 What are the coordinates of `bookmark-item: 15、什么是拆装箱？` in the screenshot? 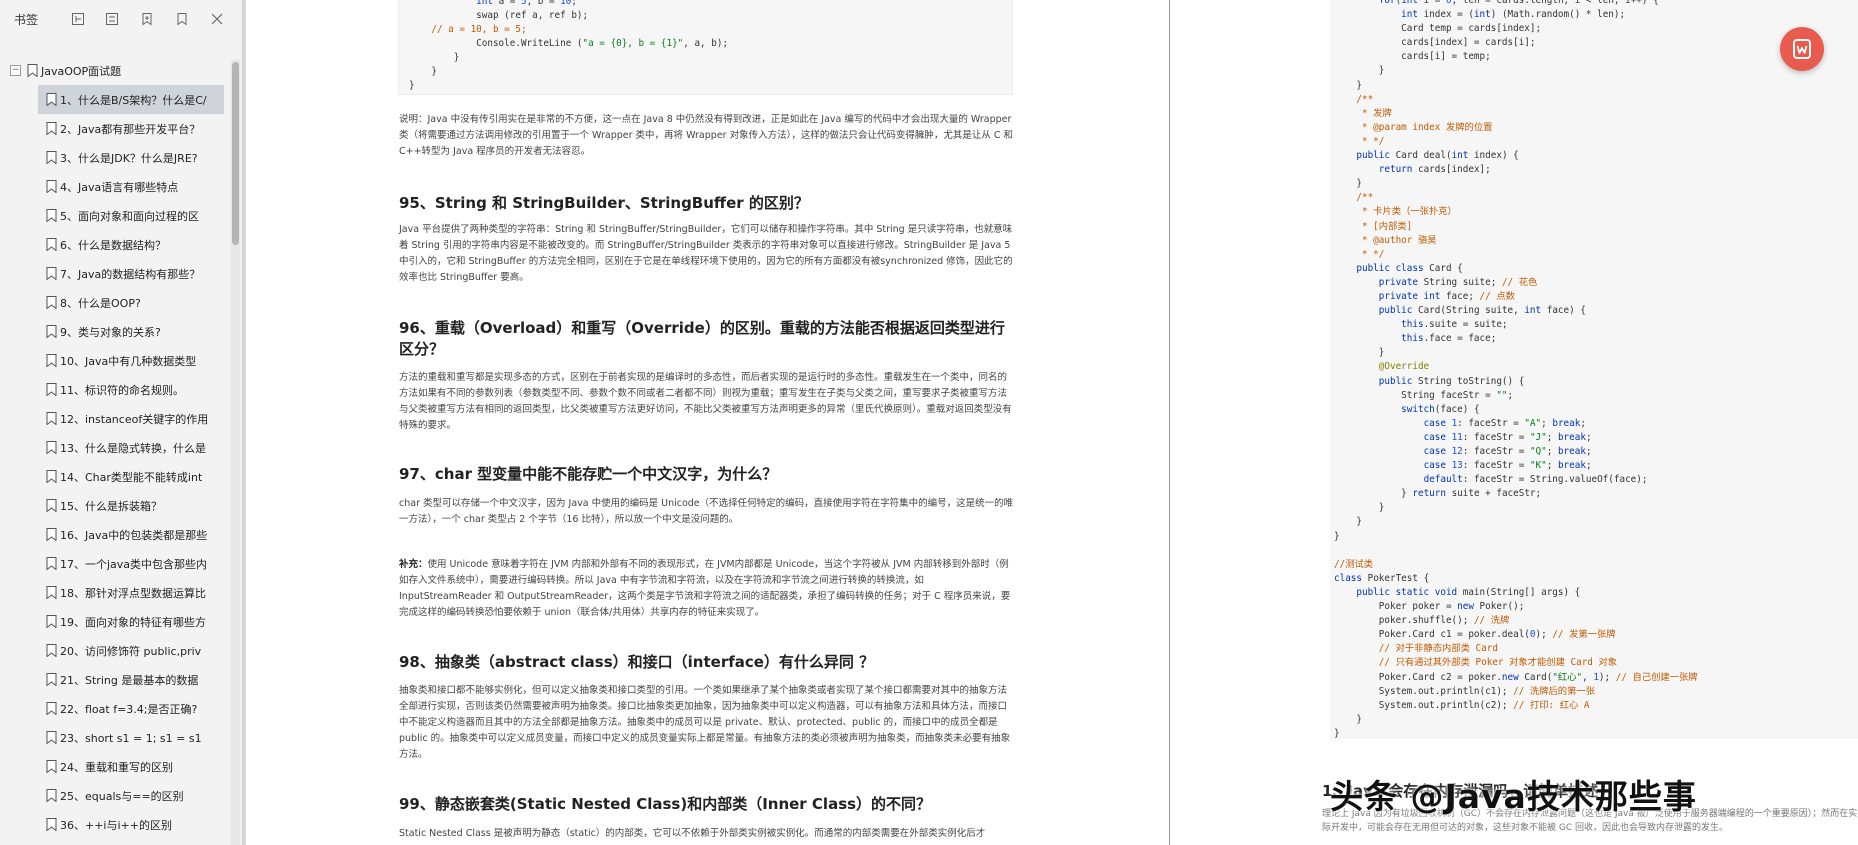 It's located at (131, 505).